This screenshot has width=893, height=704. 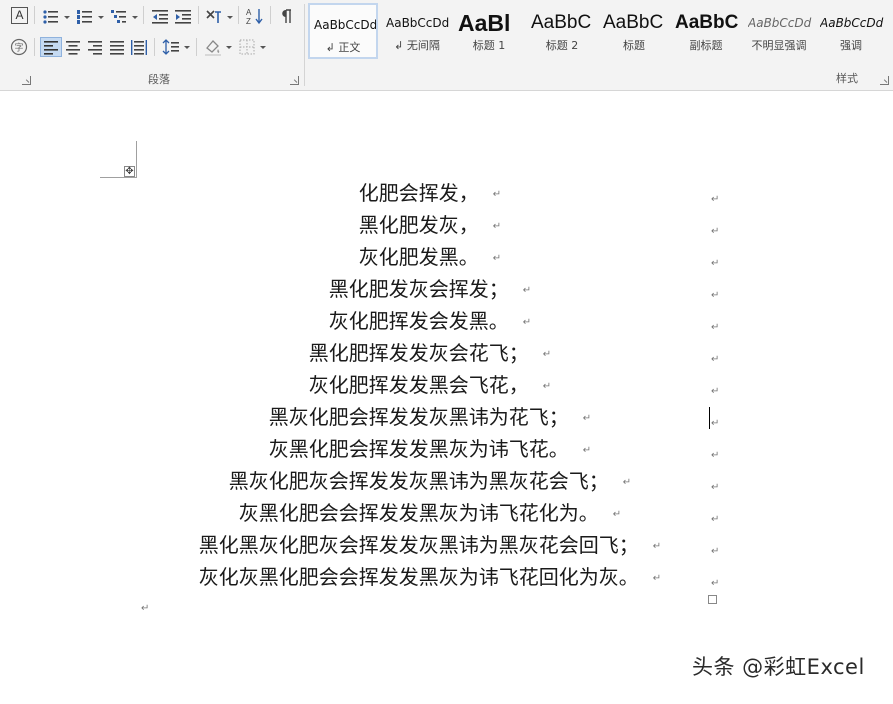 What do you see at coordinates (706, 31) in the screenshot?
I see `style-tile-subtitle: AaBbC 副标题` at bounding box center [706, 31].